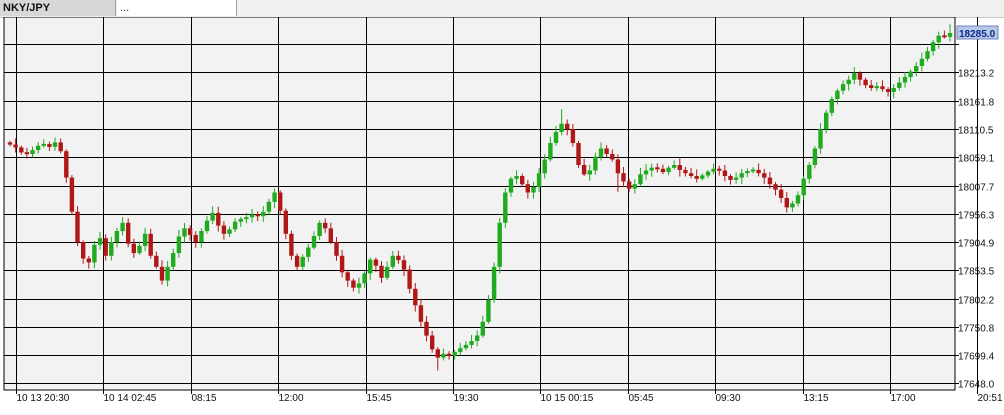 This screenshot has width=1004, height=415. I want to click on x-tick-label: 19:30, so click(466, 398).